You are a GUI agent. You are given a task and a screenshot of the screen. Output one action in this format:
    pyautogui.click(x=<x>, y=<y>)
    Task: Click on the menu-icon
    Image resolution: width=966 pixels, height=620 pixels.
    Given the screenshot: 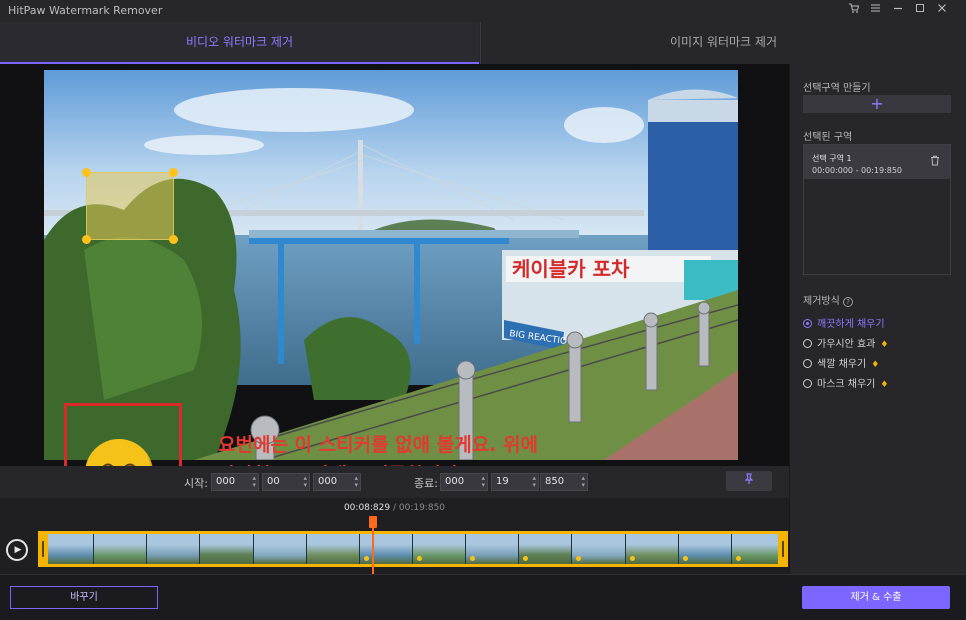 What is the action you would take?
    pyautogui.click(x=875, y=10)
    